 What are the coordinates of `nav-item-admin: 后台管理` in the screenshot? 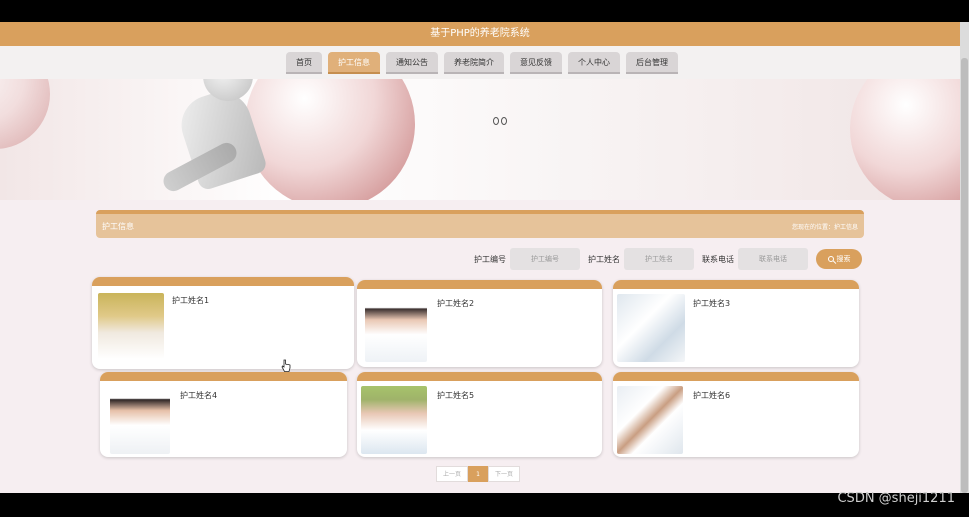 It's located at (652, 62).